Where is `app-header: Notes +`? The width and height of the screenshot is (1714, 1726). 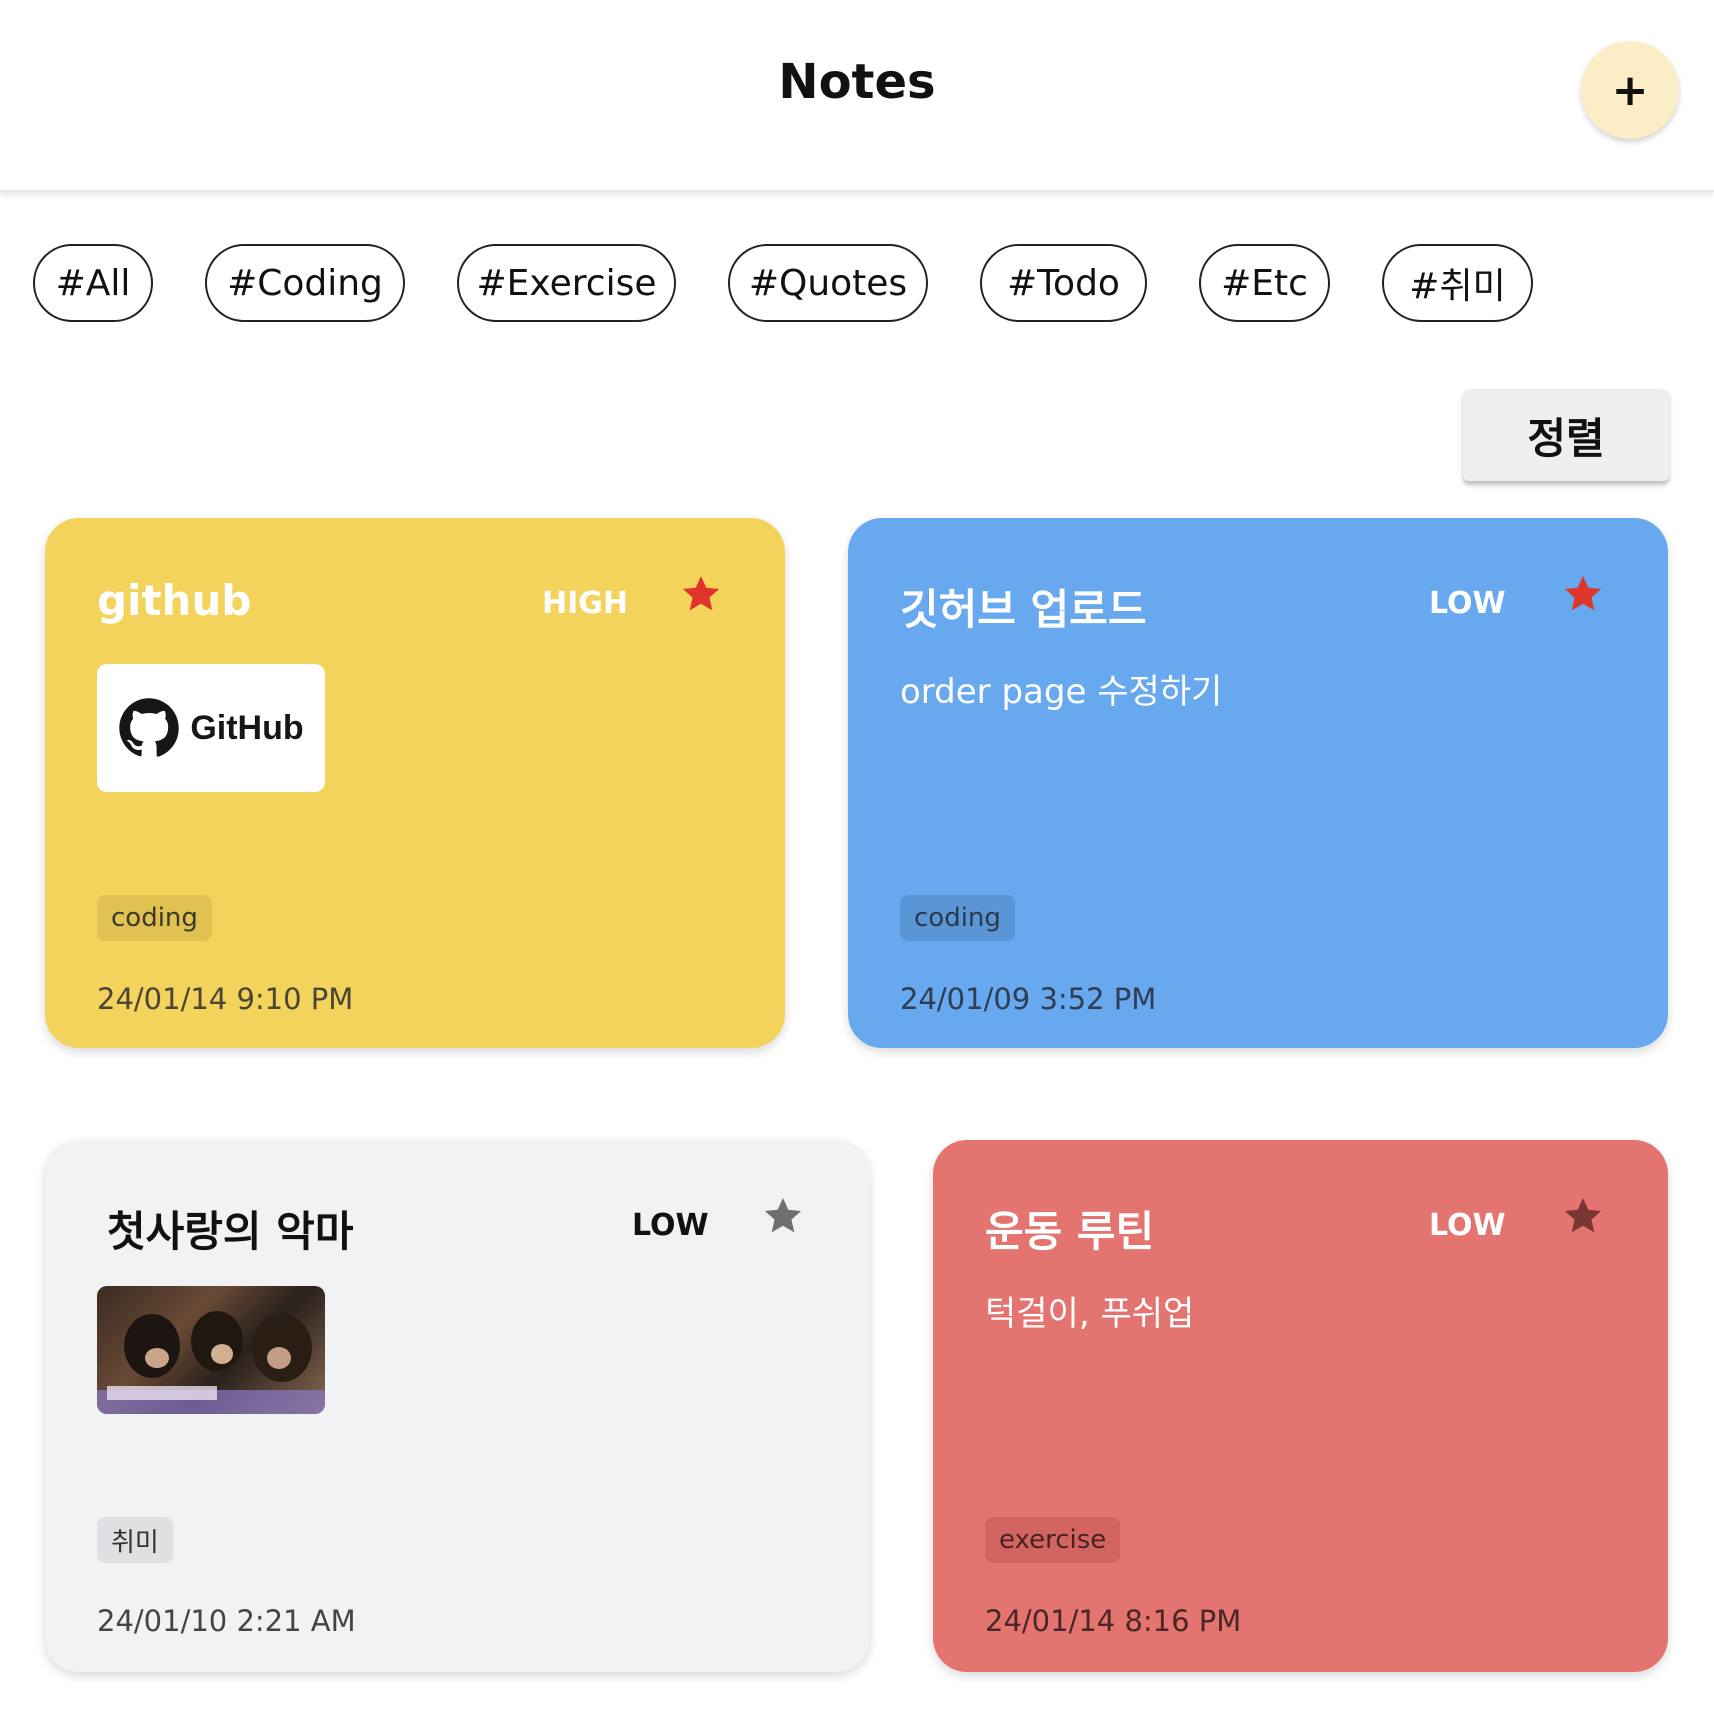
app-header: Notes + is located at coordinates (857, 96).